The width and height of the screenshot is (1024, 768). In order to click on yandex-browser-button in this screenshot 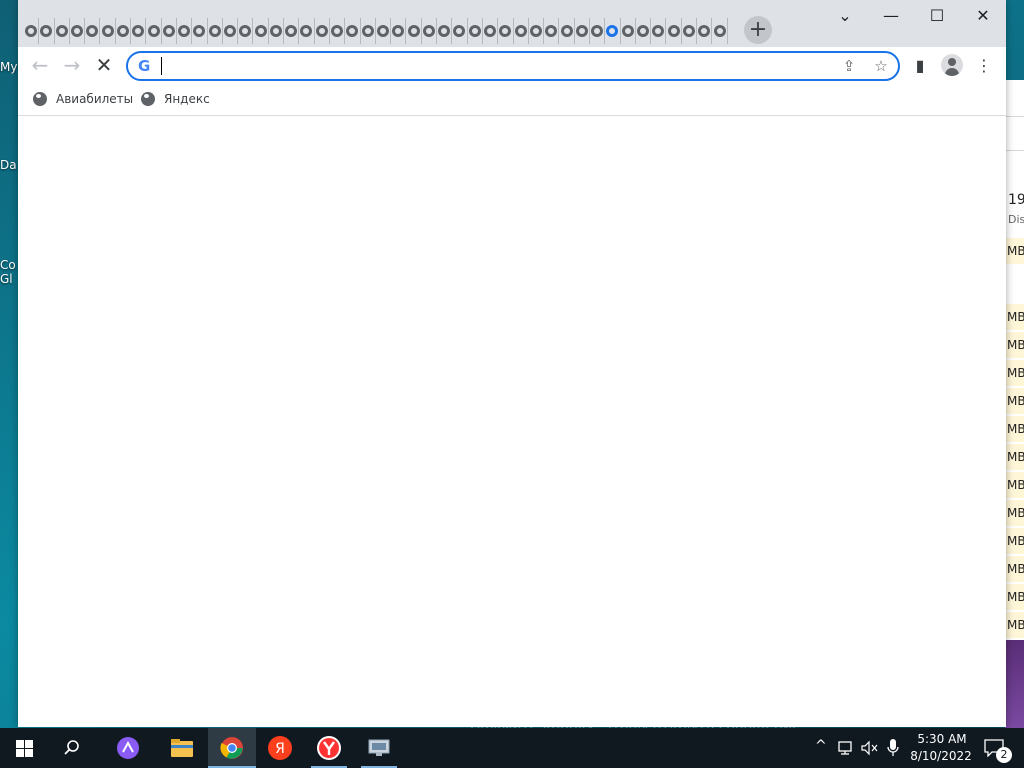, I will do `click(329, 748)`.